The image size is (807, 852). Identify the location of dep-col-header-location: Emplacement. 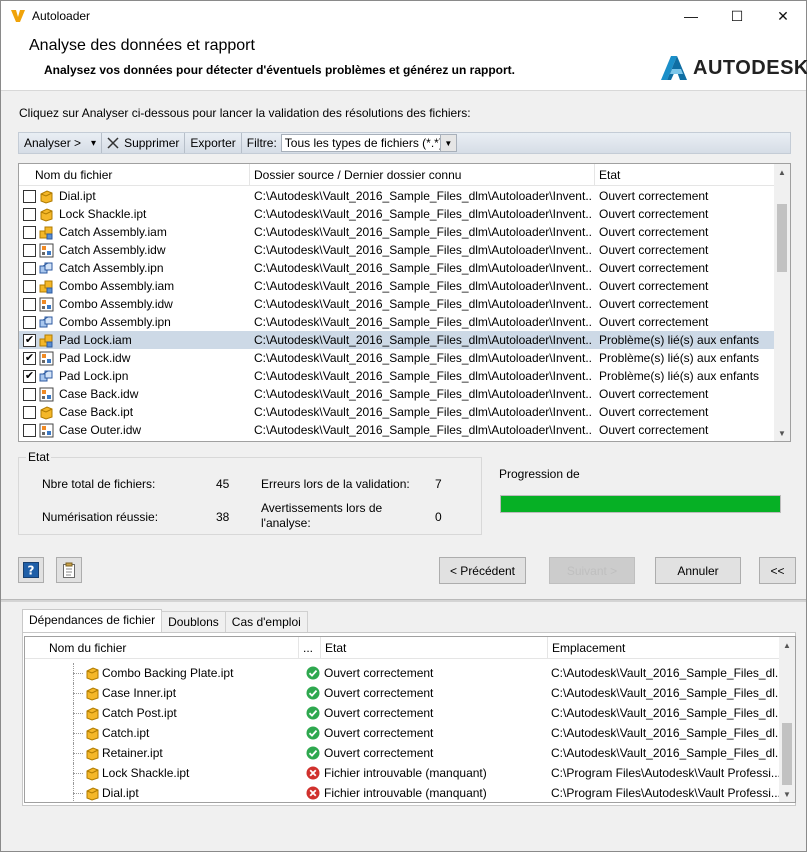
(664, 647).